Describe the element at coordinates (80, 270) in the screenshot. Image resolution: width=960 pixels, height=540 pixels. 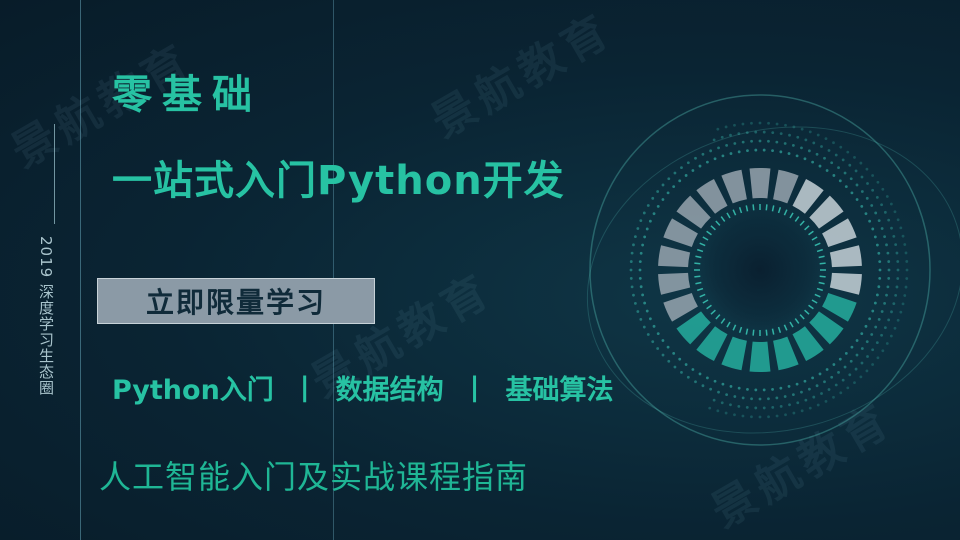
I see `vertical-divider` at that location.